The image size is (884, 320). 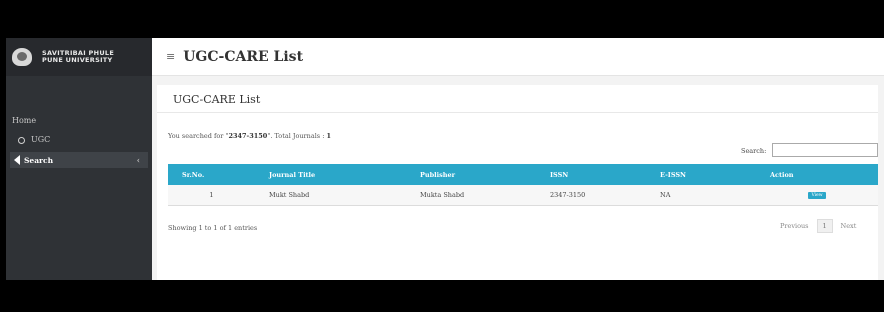 I want to click on column-header-publisher: Publisher, so click(x=471, y=174).